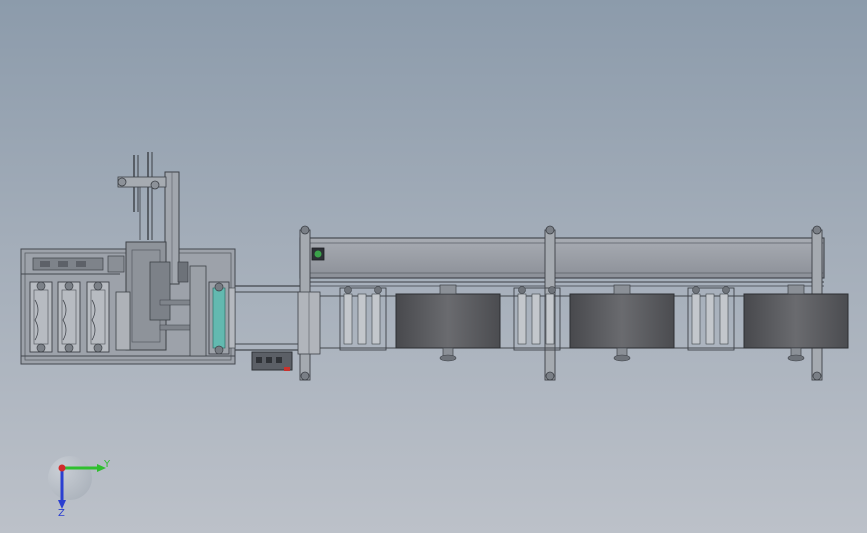 This screenshot has width=867, height=533. I want to click on unwind-spool-arm, so click(142, 196).